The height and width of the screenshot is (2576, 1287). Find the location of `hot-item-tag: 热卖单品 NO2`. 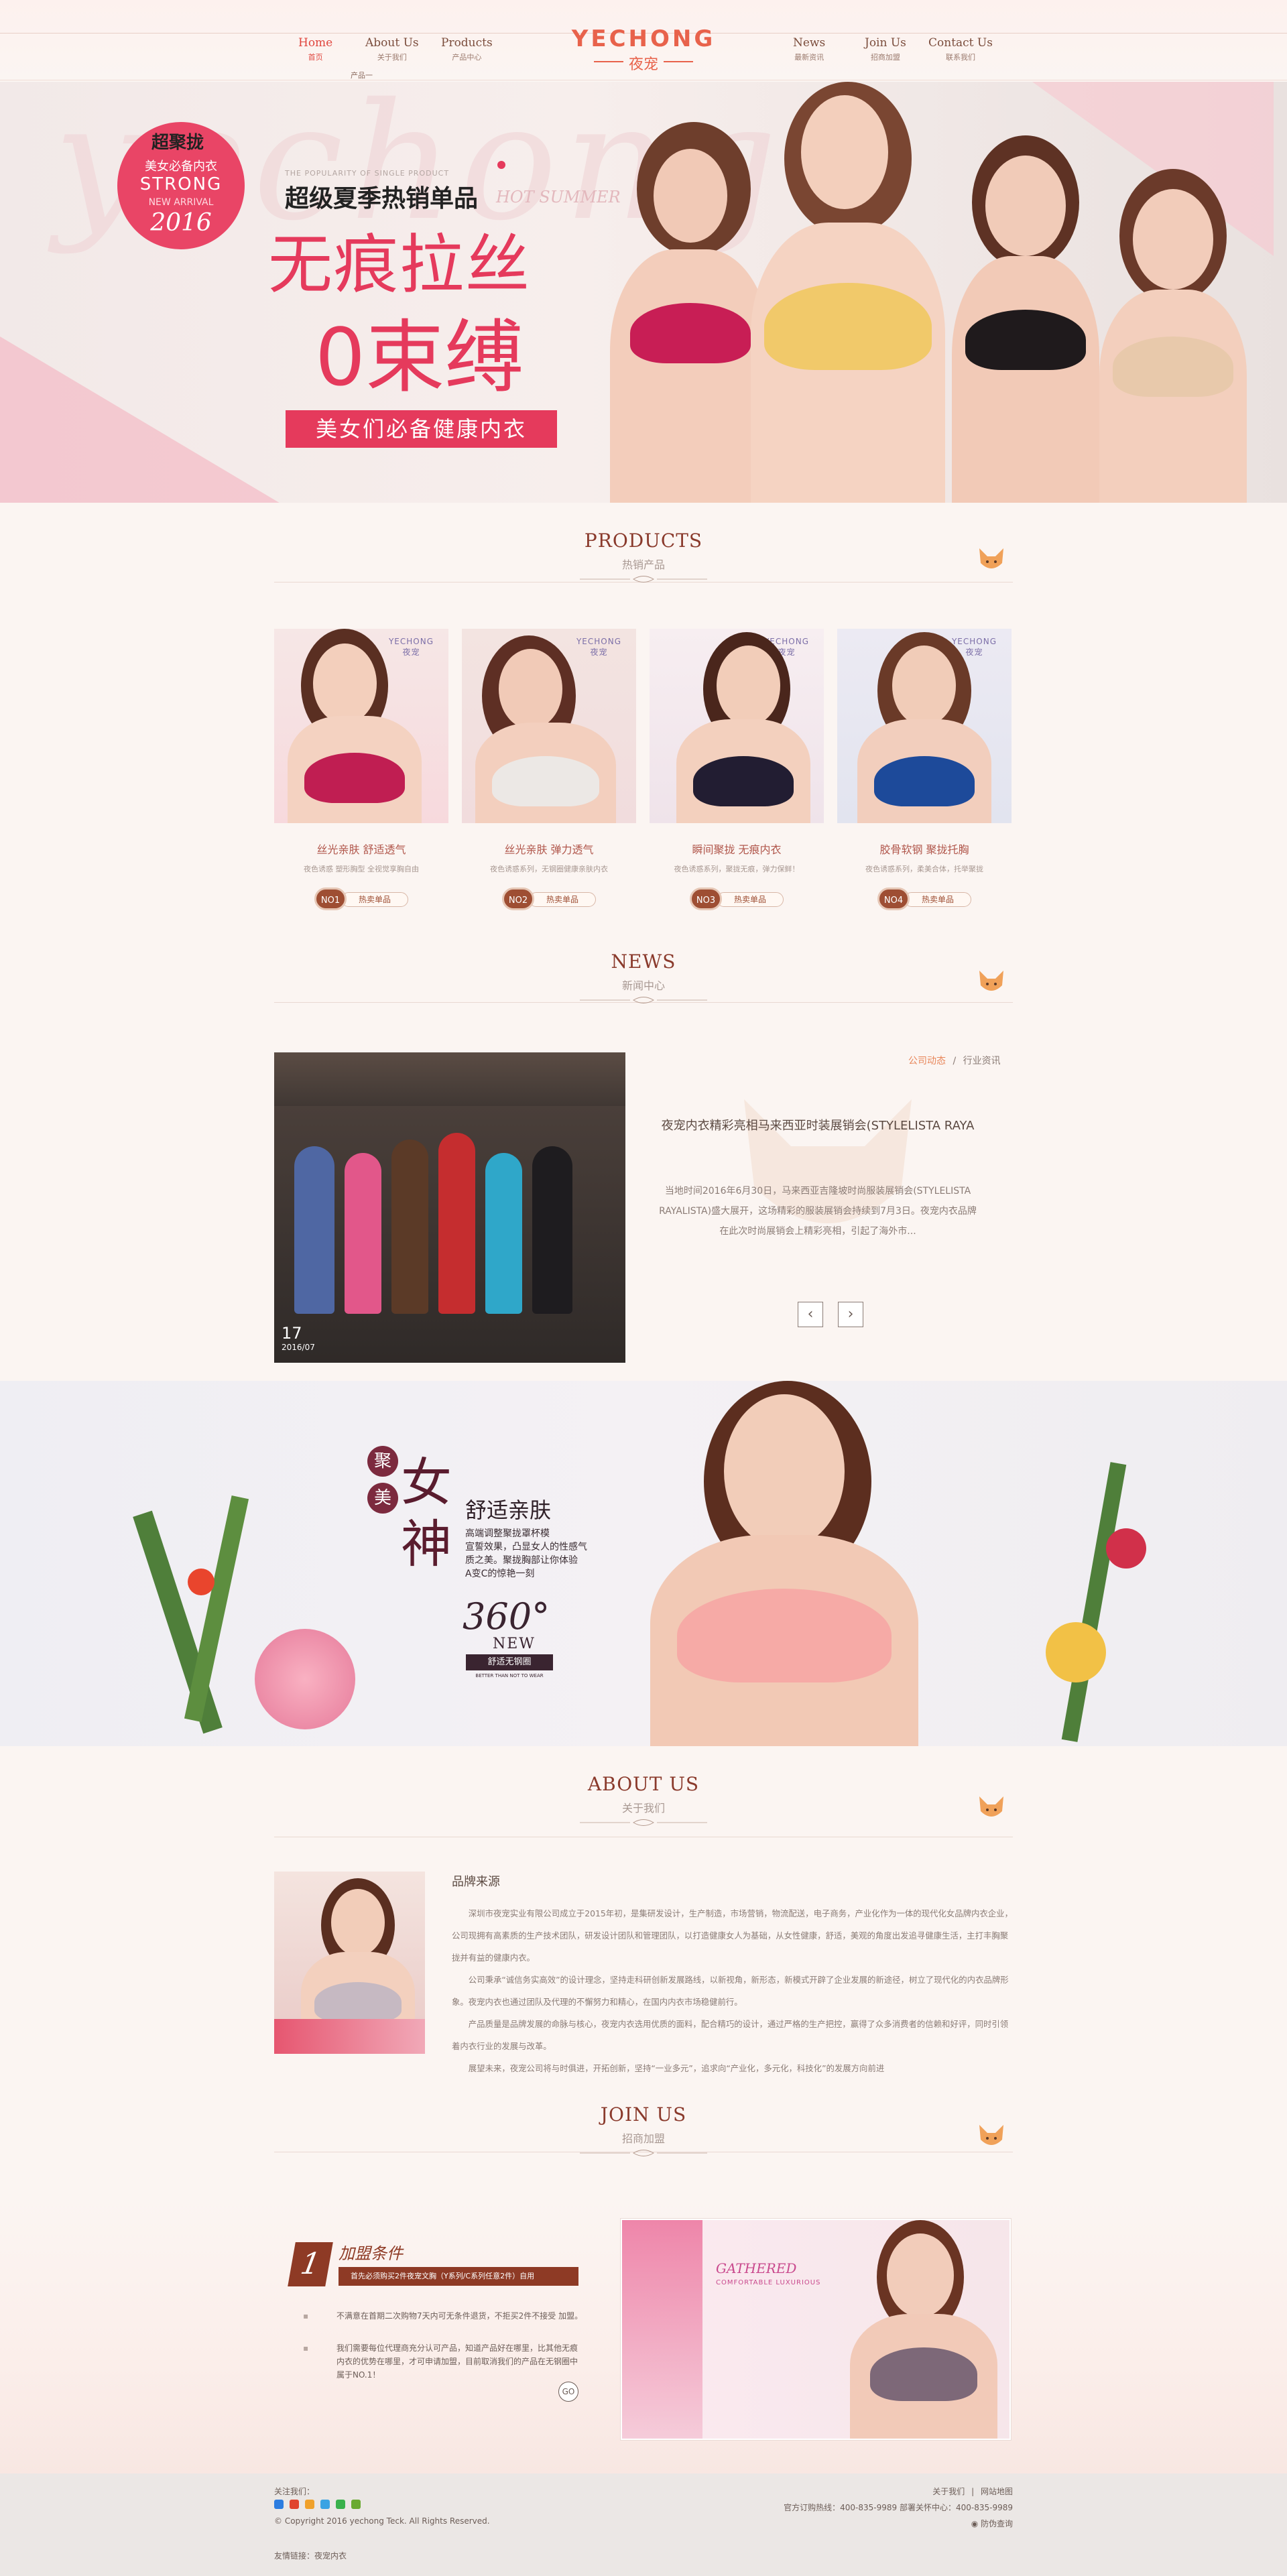

hot-item-tag: 热卖单品 NO2 is located at coordinates (549, 899).